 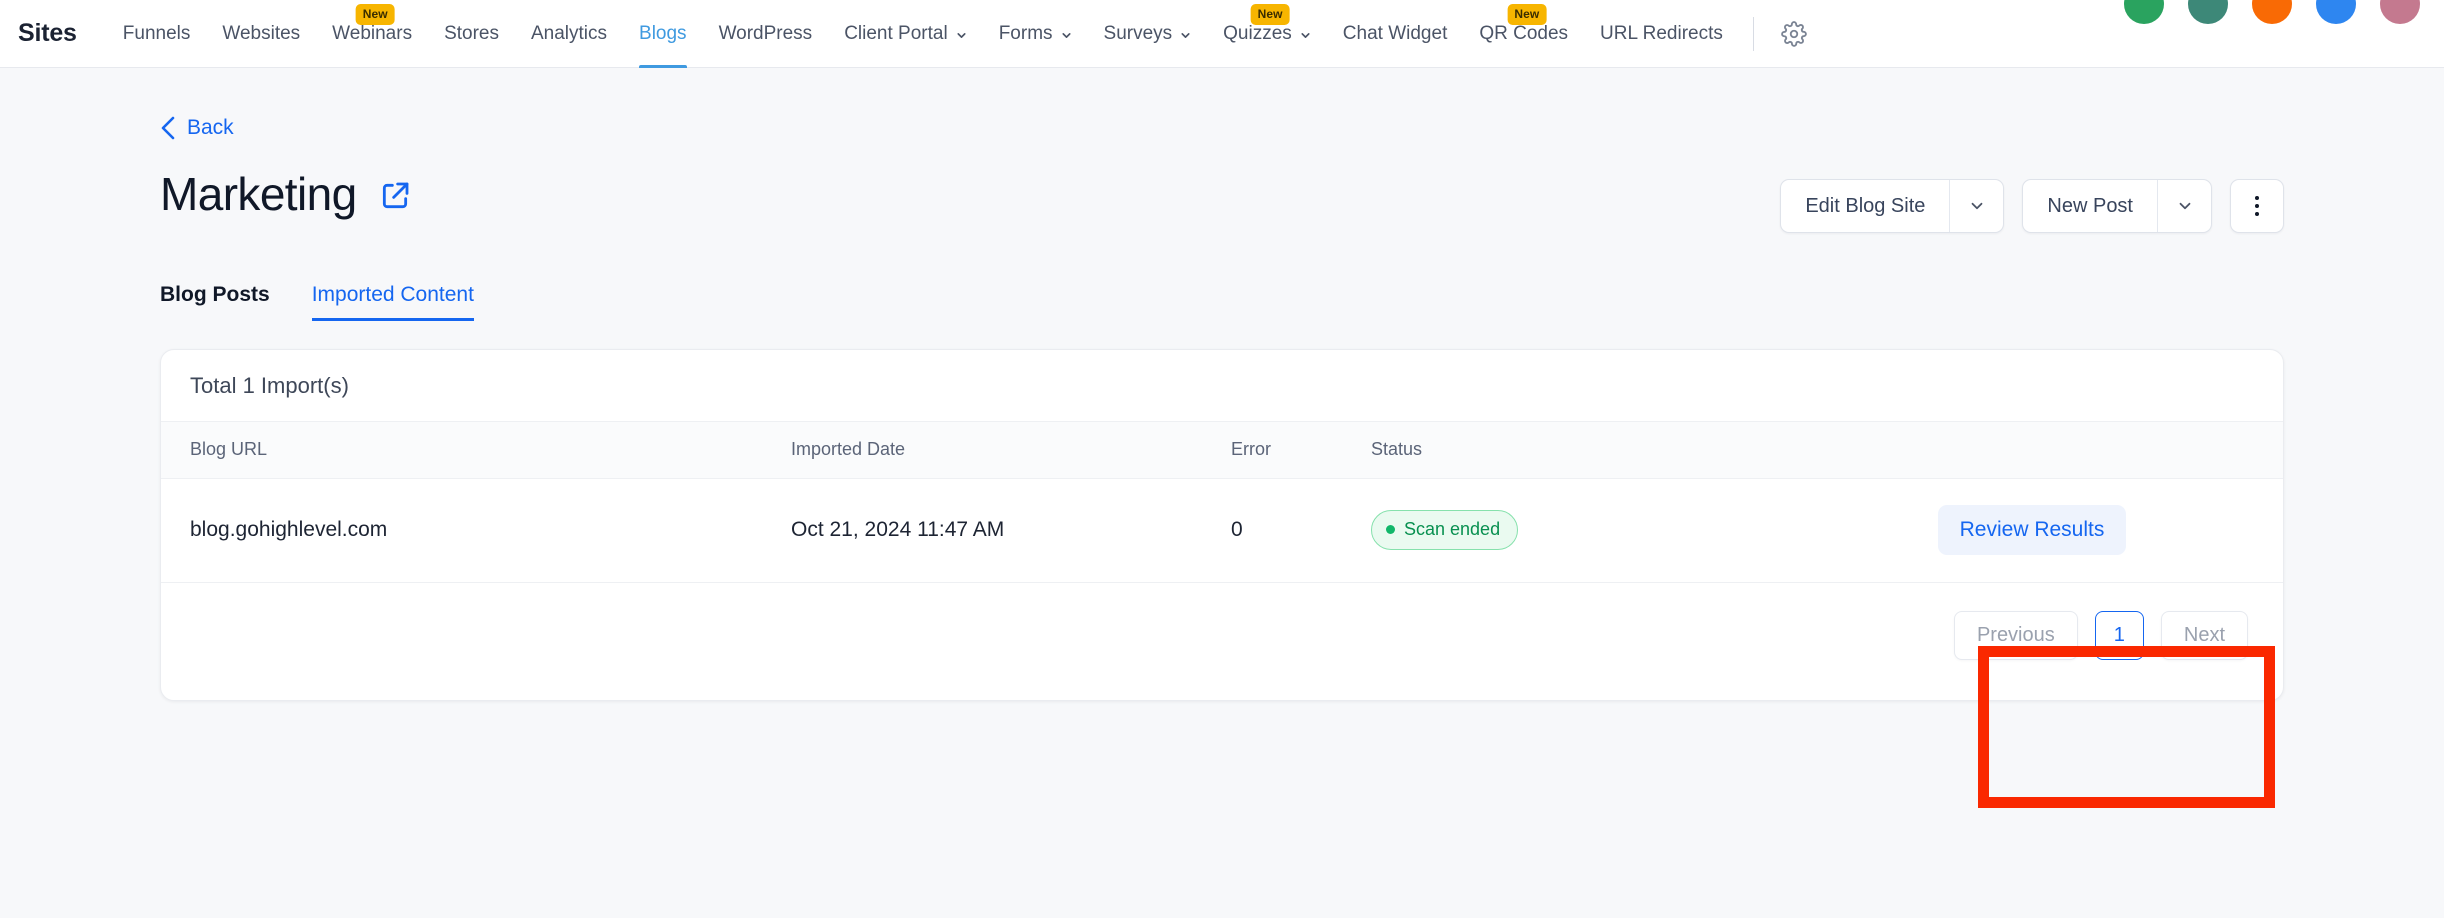 I want to click on kebab-menu-icon, so click(x=2257, y=206).